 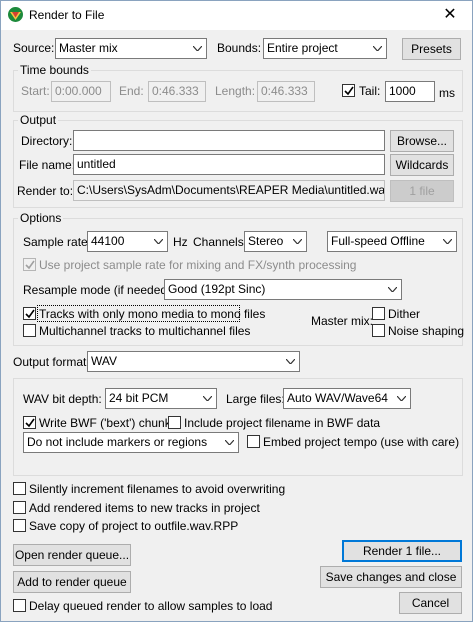 I want to click on time-bounds-title: Time bounds, so click(x=54, y=70).